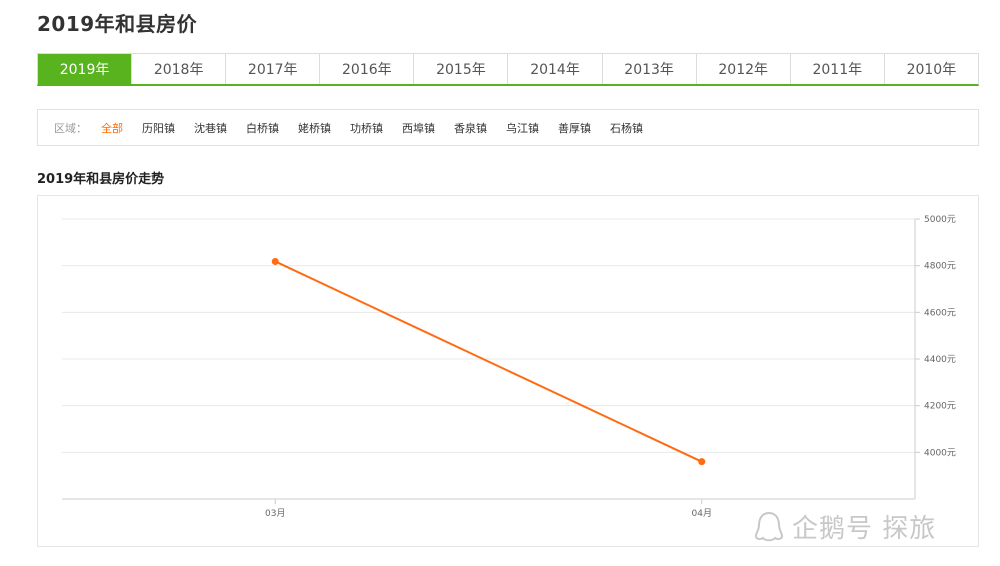  Describe the element at coordinates (366, 128) in the screenshot. I see `region-item-gongqiao: 功桥镇` at that location.